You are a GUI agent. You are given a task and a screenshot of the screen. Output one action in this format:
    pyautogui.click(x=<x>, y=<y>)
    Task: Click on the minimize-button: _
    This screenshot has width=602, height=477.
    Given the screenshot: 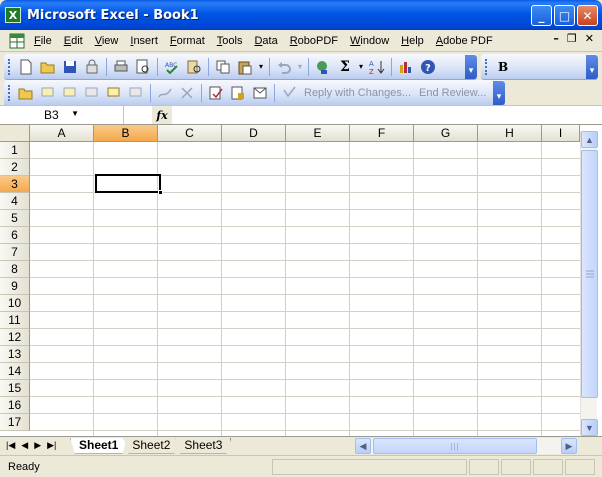 What is the action you would take?
    pyautogui.click(x=541, y=15)
    